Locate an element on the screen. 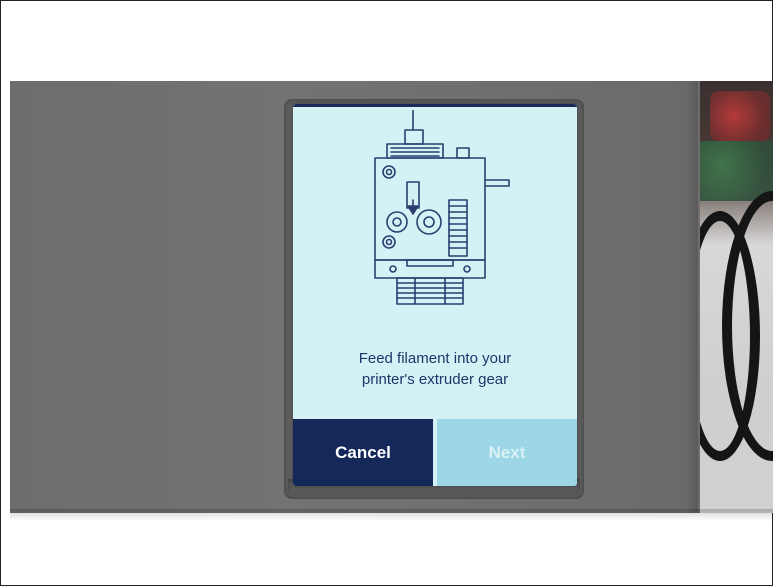 The width and height of the screenshot is (773, 586). extruder-gear-icon is located at coordinates (442, 207).